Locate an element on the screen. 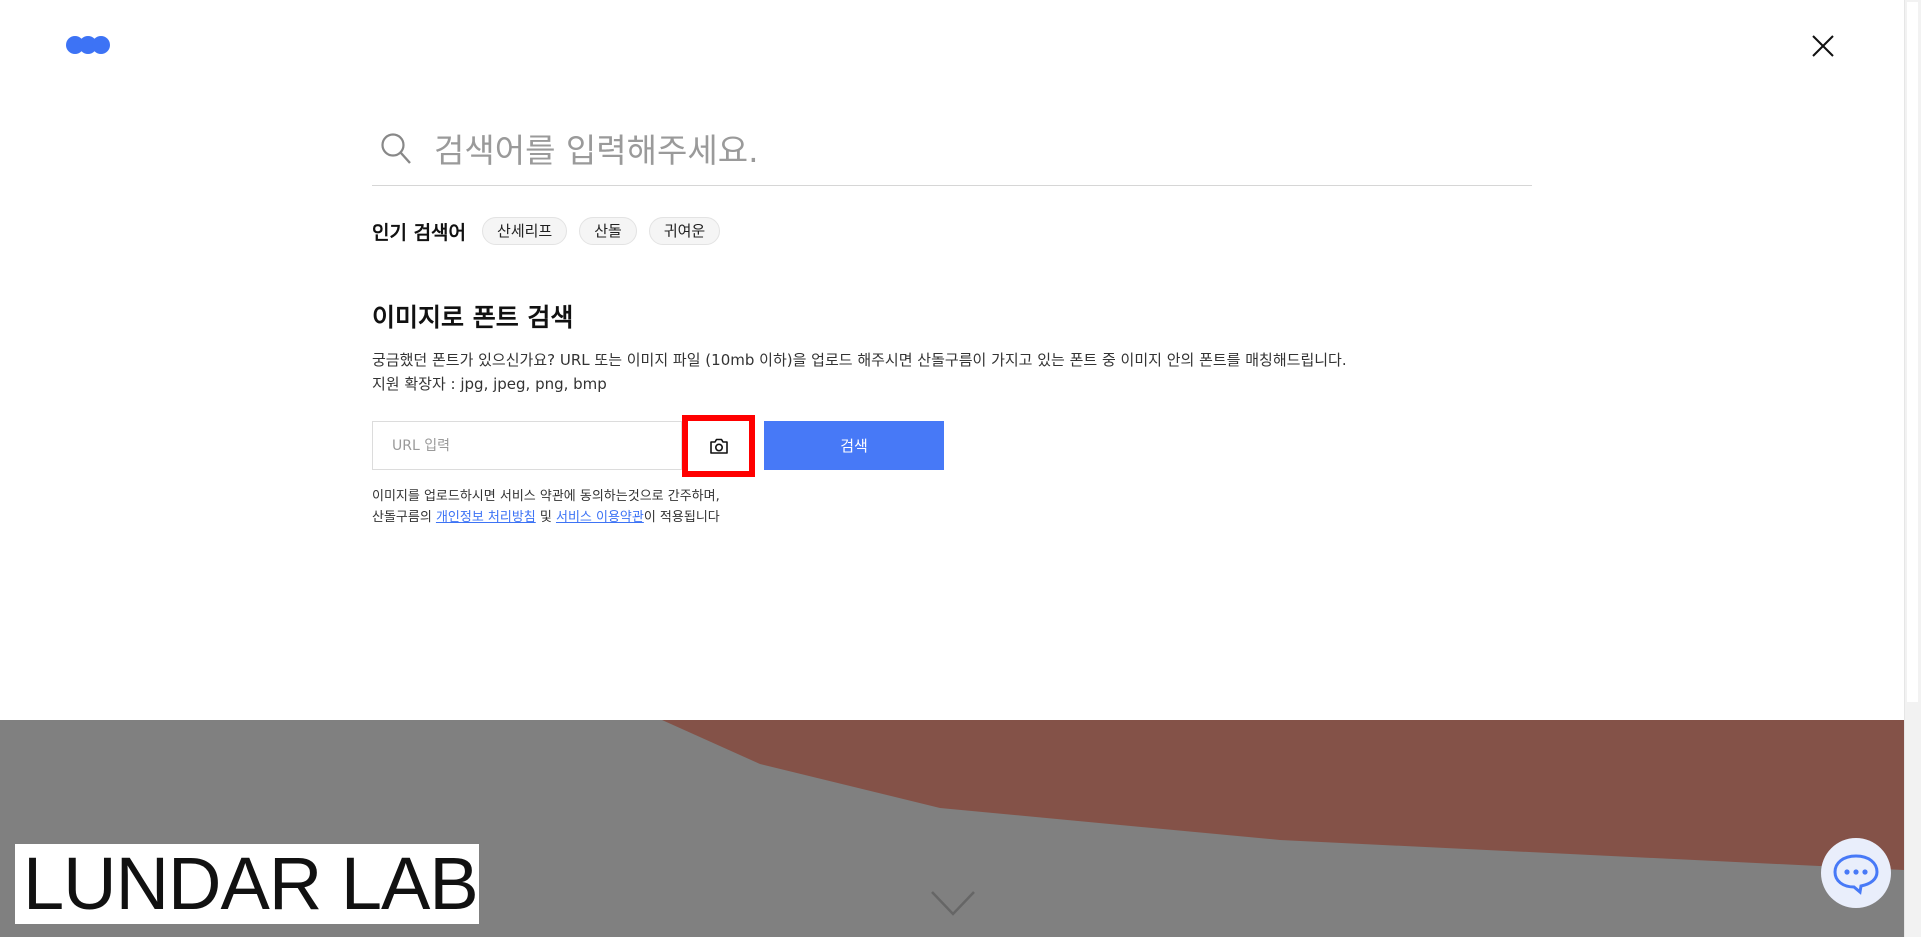 This screenshot has width=1921, height=937. scrollbar-thumb is located at coordinates (1912, 352).